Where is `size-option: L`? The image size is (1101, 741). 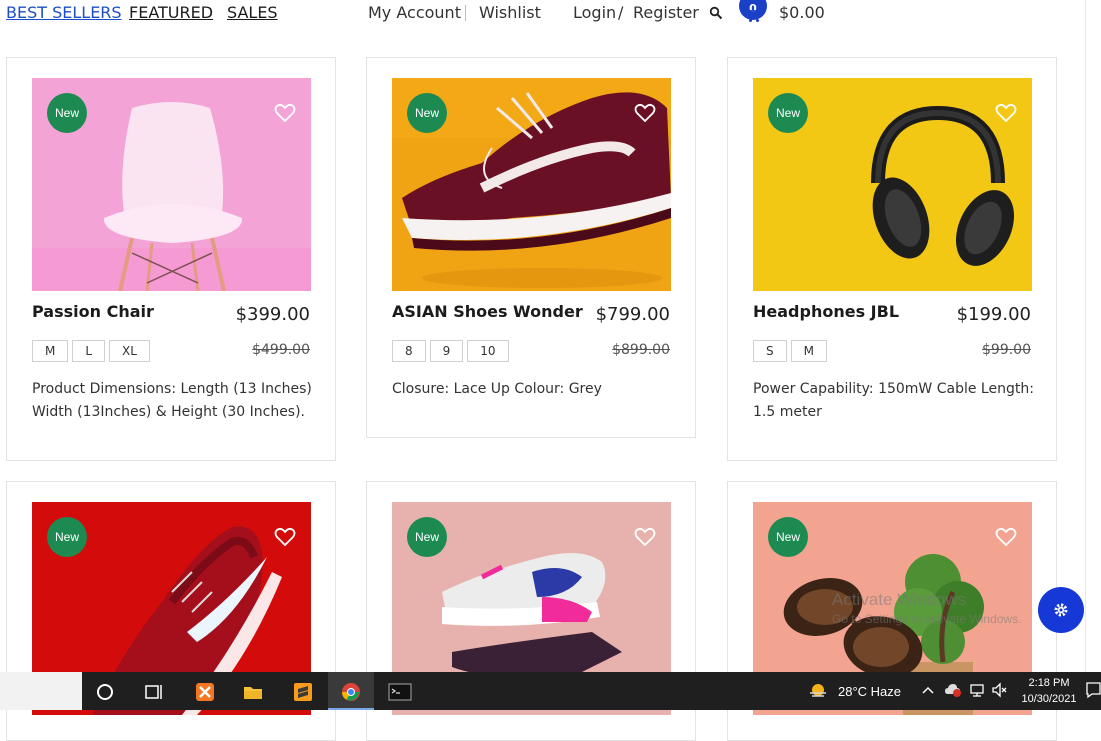
size-option: L is located at coordinates (89, 351).